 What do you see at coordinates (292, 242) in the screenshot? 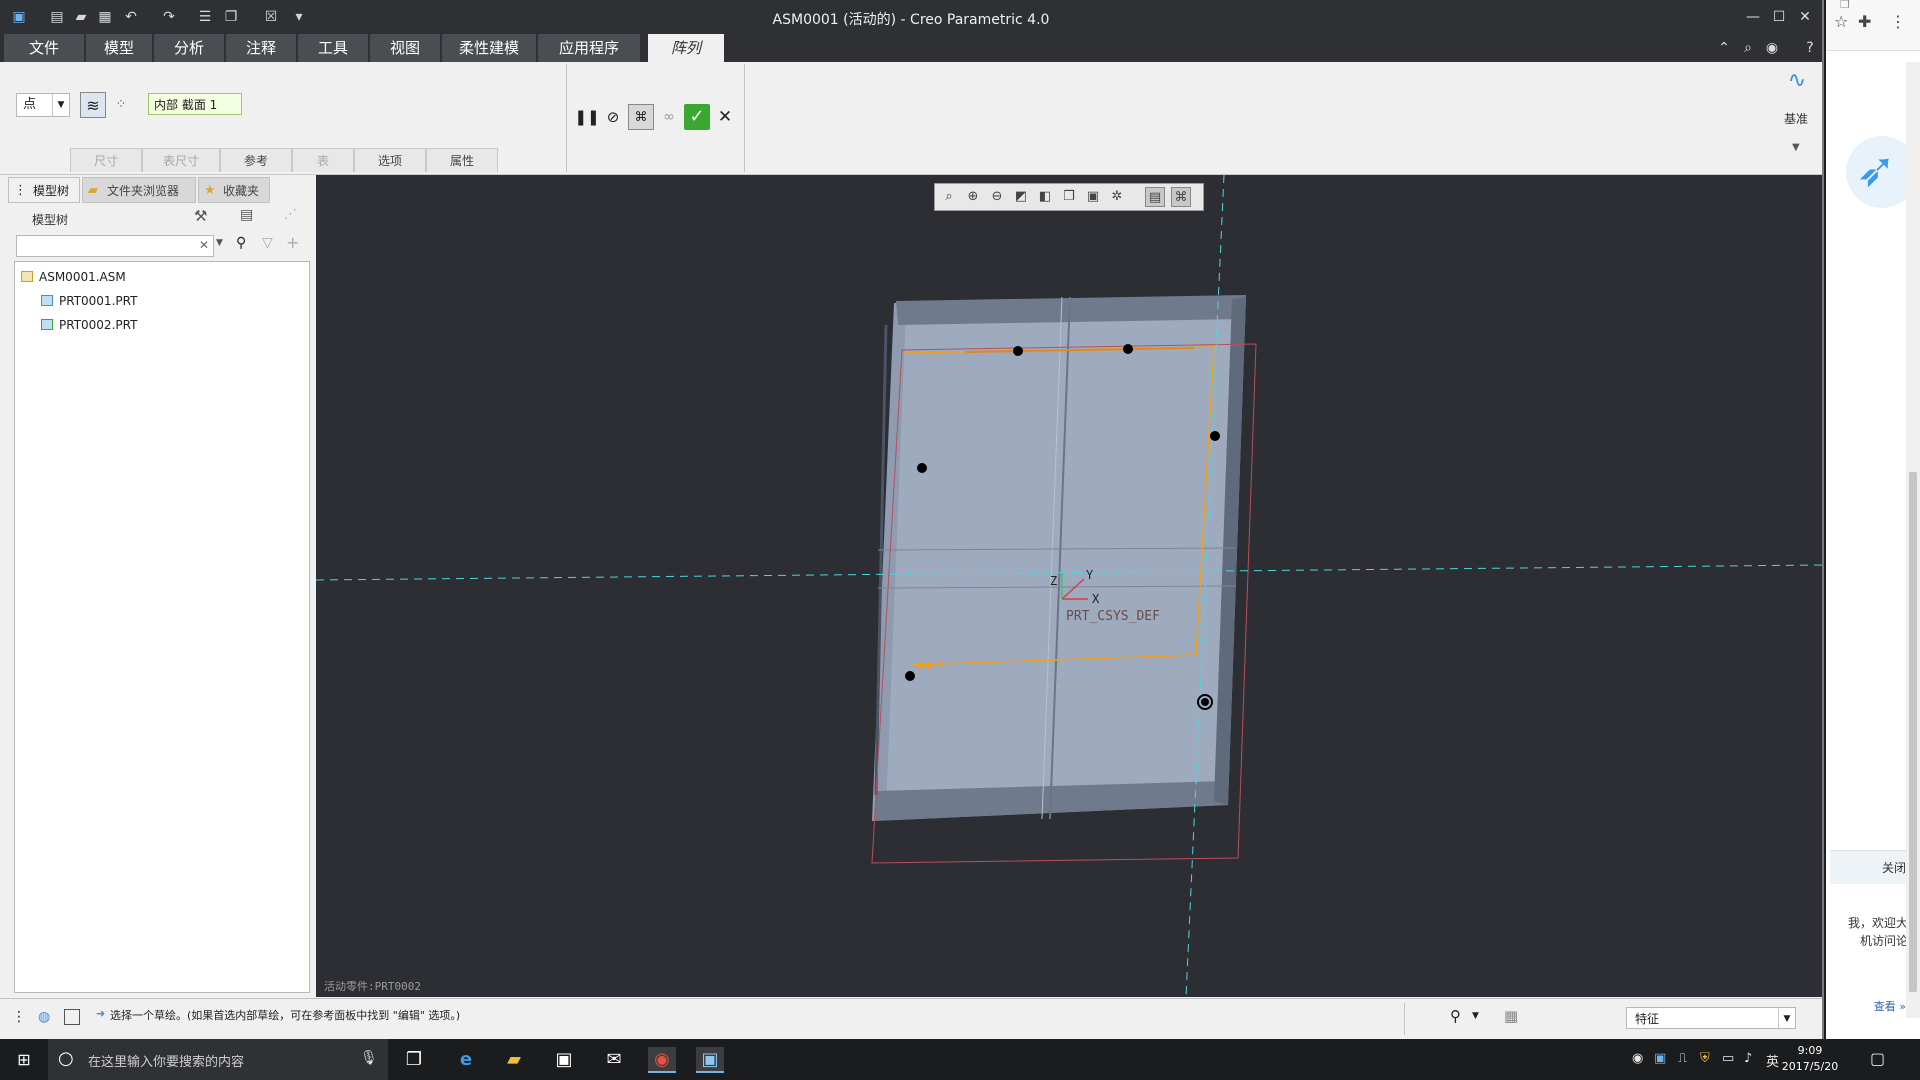
I see `add-icon: +` at bounding box center [292, 242].